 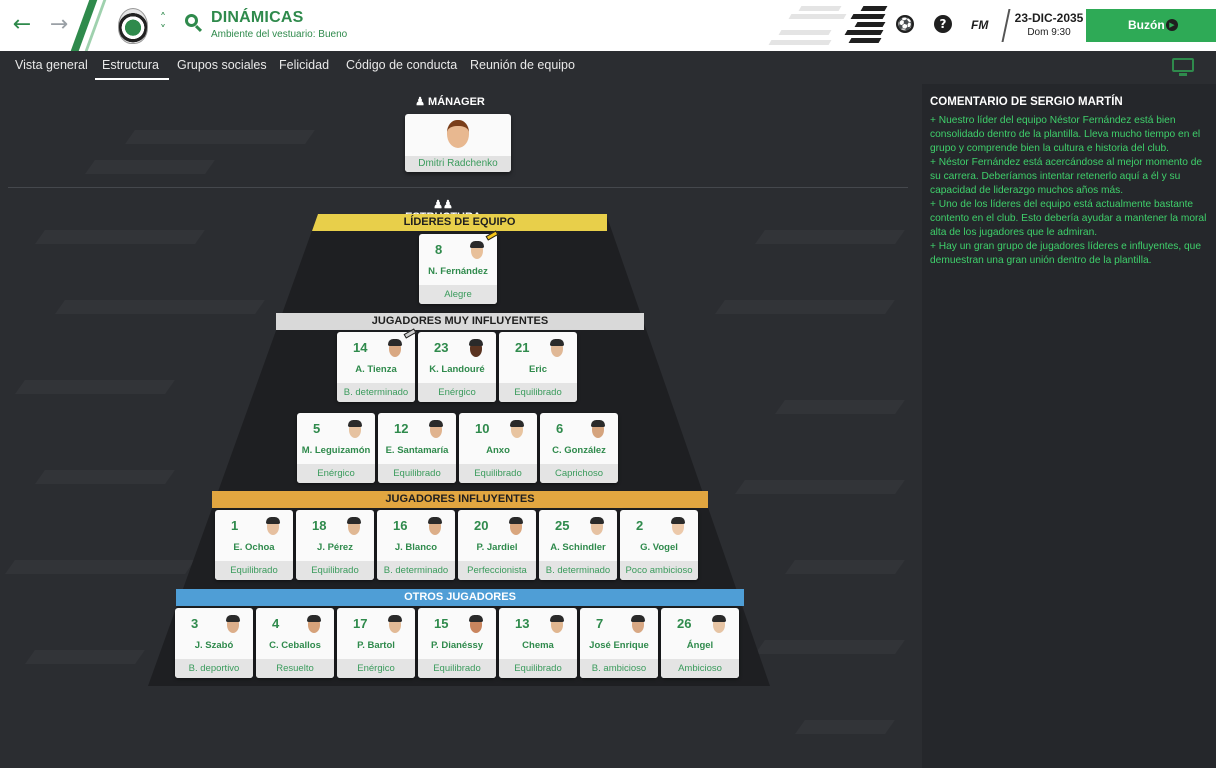 What do you see at coordinates (295, 668) in the screenshot?
I see `player-personality: Resuelto` at bounding box center [295, 668].